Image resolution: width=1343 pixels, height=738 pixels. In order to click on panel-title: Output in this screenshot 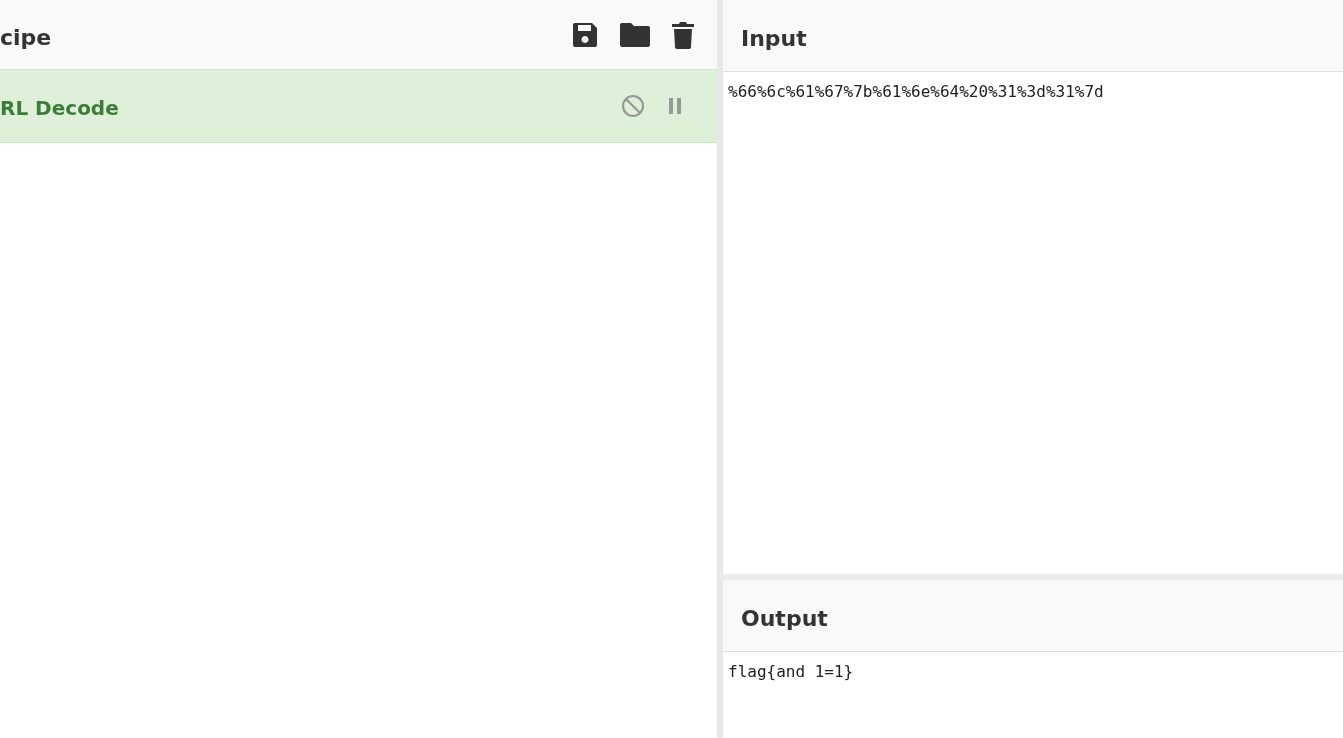, I will do `click(784, 618)`.